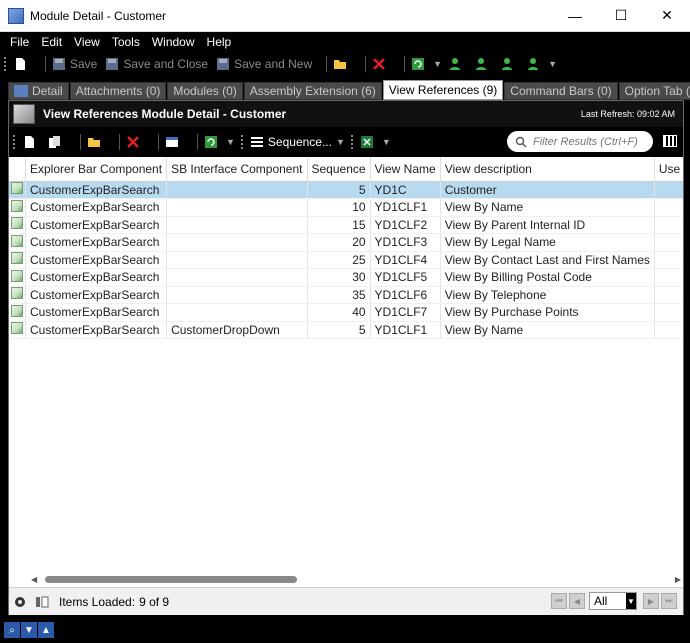 Image resolution: width=690 pixels, height=643 pixels. I want to click on save-button: Save, so click(74, 64).